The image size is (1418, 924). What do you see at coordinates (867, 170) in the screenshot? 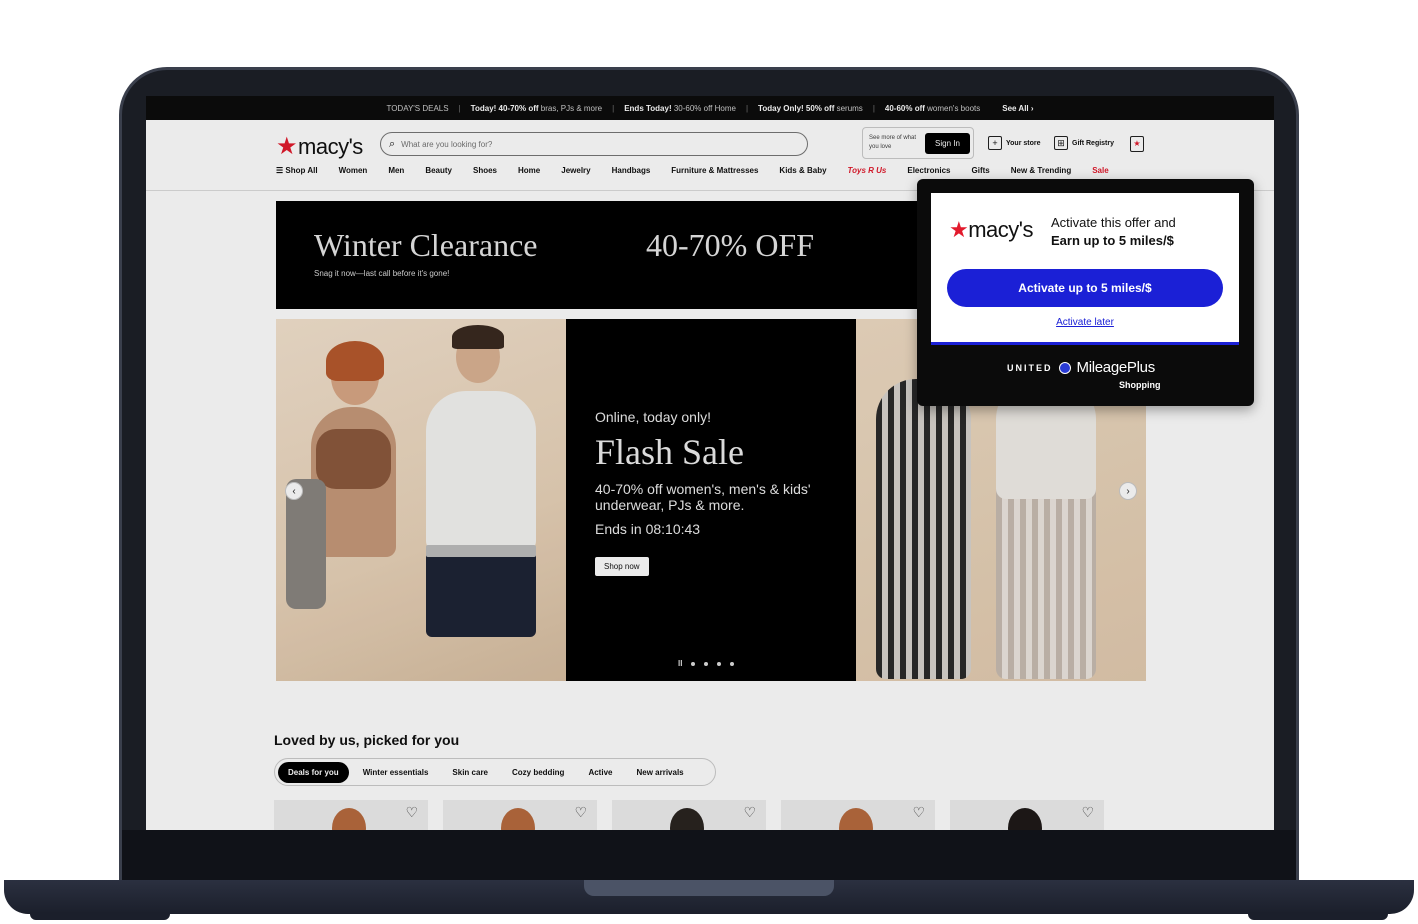
I see `toys-r-us-logo: Toys R Us` at bounding box center [867, 170].